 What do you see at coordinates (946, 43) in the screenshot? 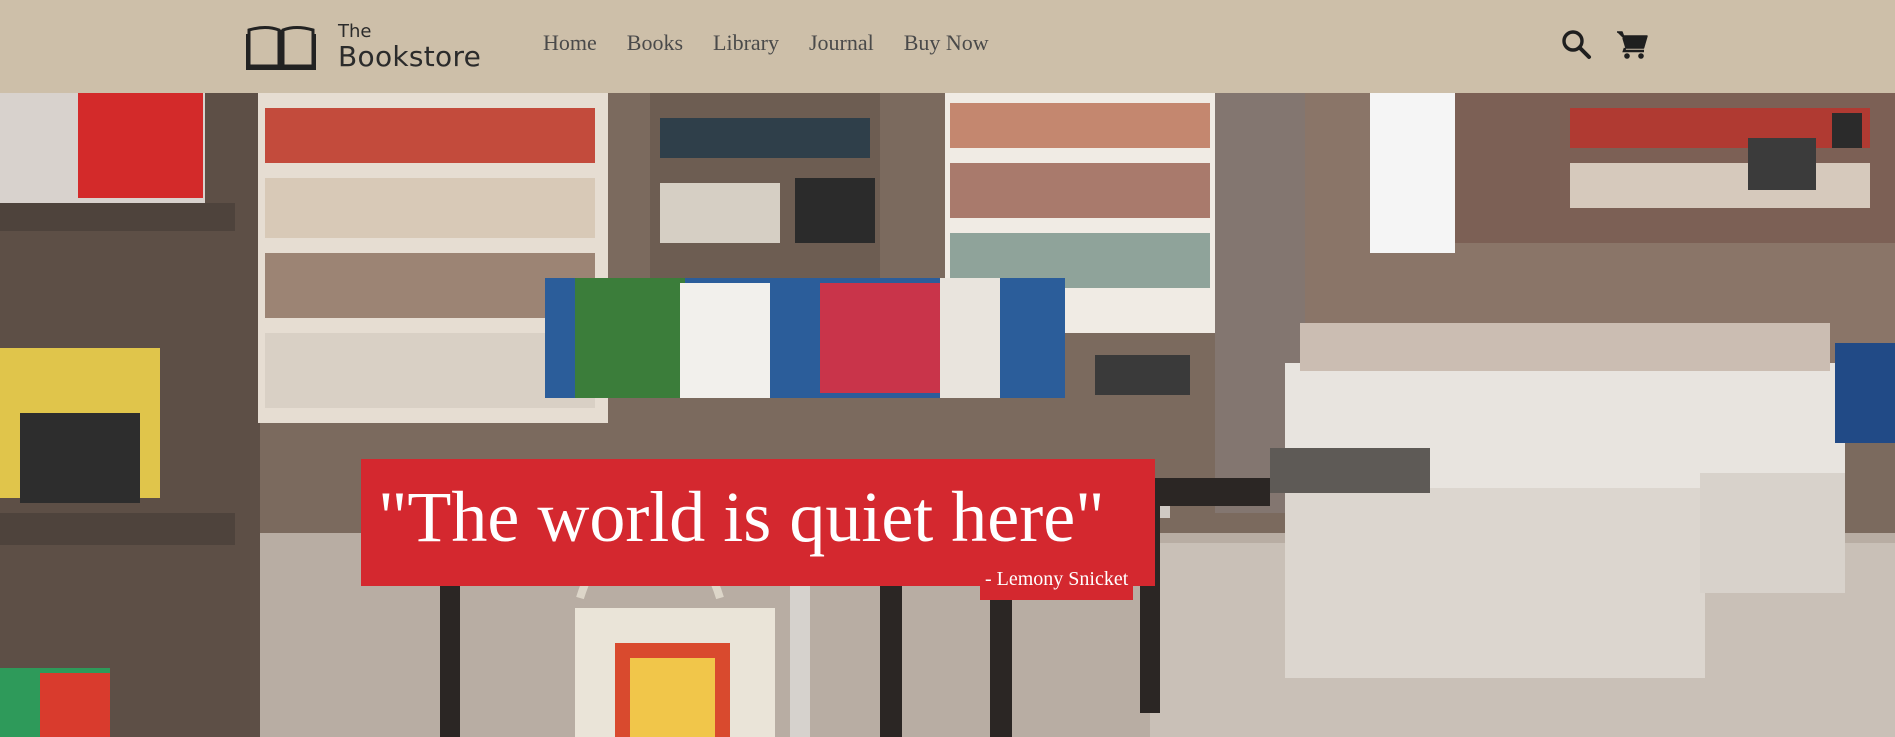
I see `nav-buy-now: Buy Now` at bounding box center [946, 43].